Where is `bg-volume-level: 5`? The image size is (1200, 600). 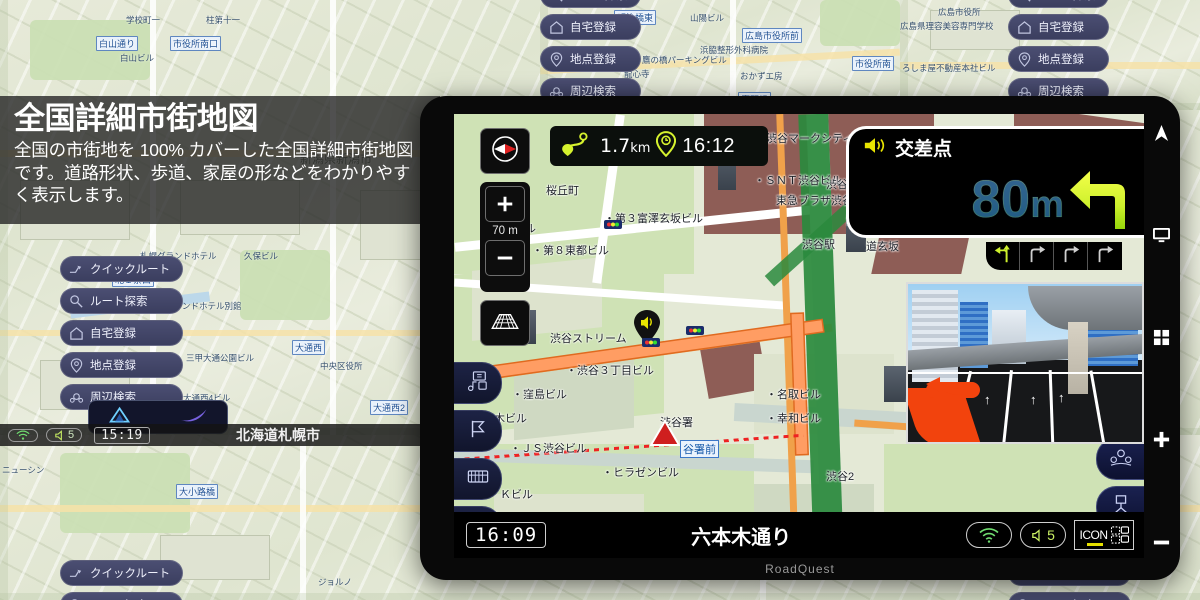
bg-volume-level: 5 is located at coordinates (71, 435).